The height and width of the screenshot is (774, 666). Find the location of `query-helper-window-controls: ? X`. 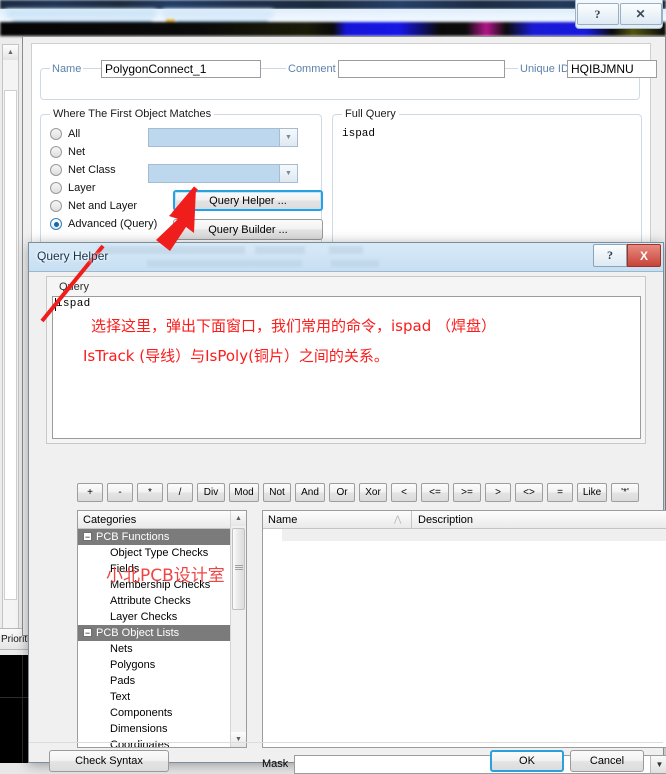

query-helper-window-controls: ? X is located at coordinates (627, 255).